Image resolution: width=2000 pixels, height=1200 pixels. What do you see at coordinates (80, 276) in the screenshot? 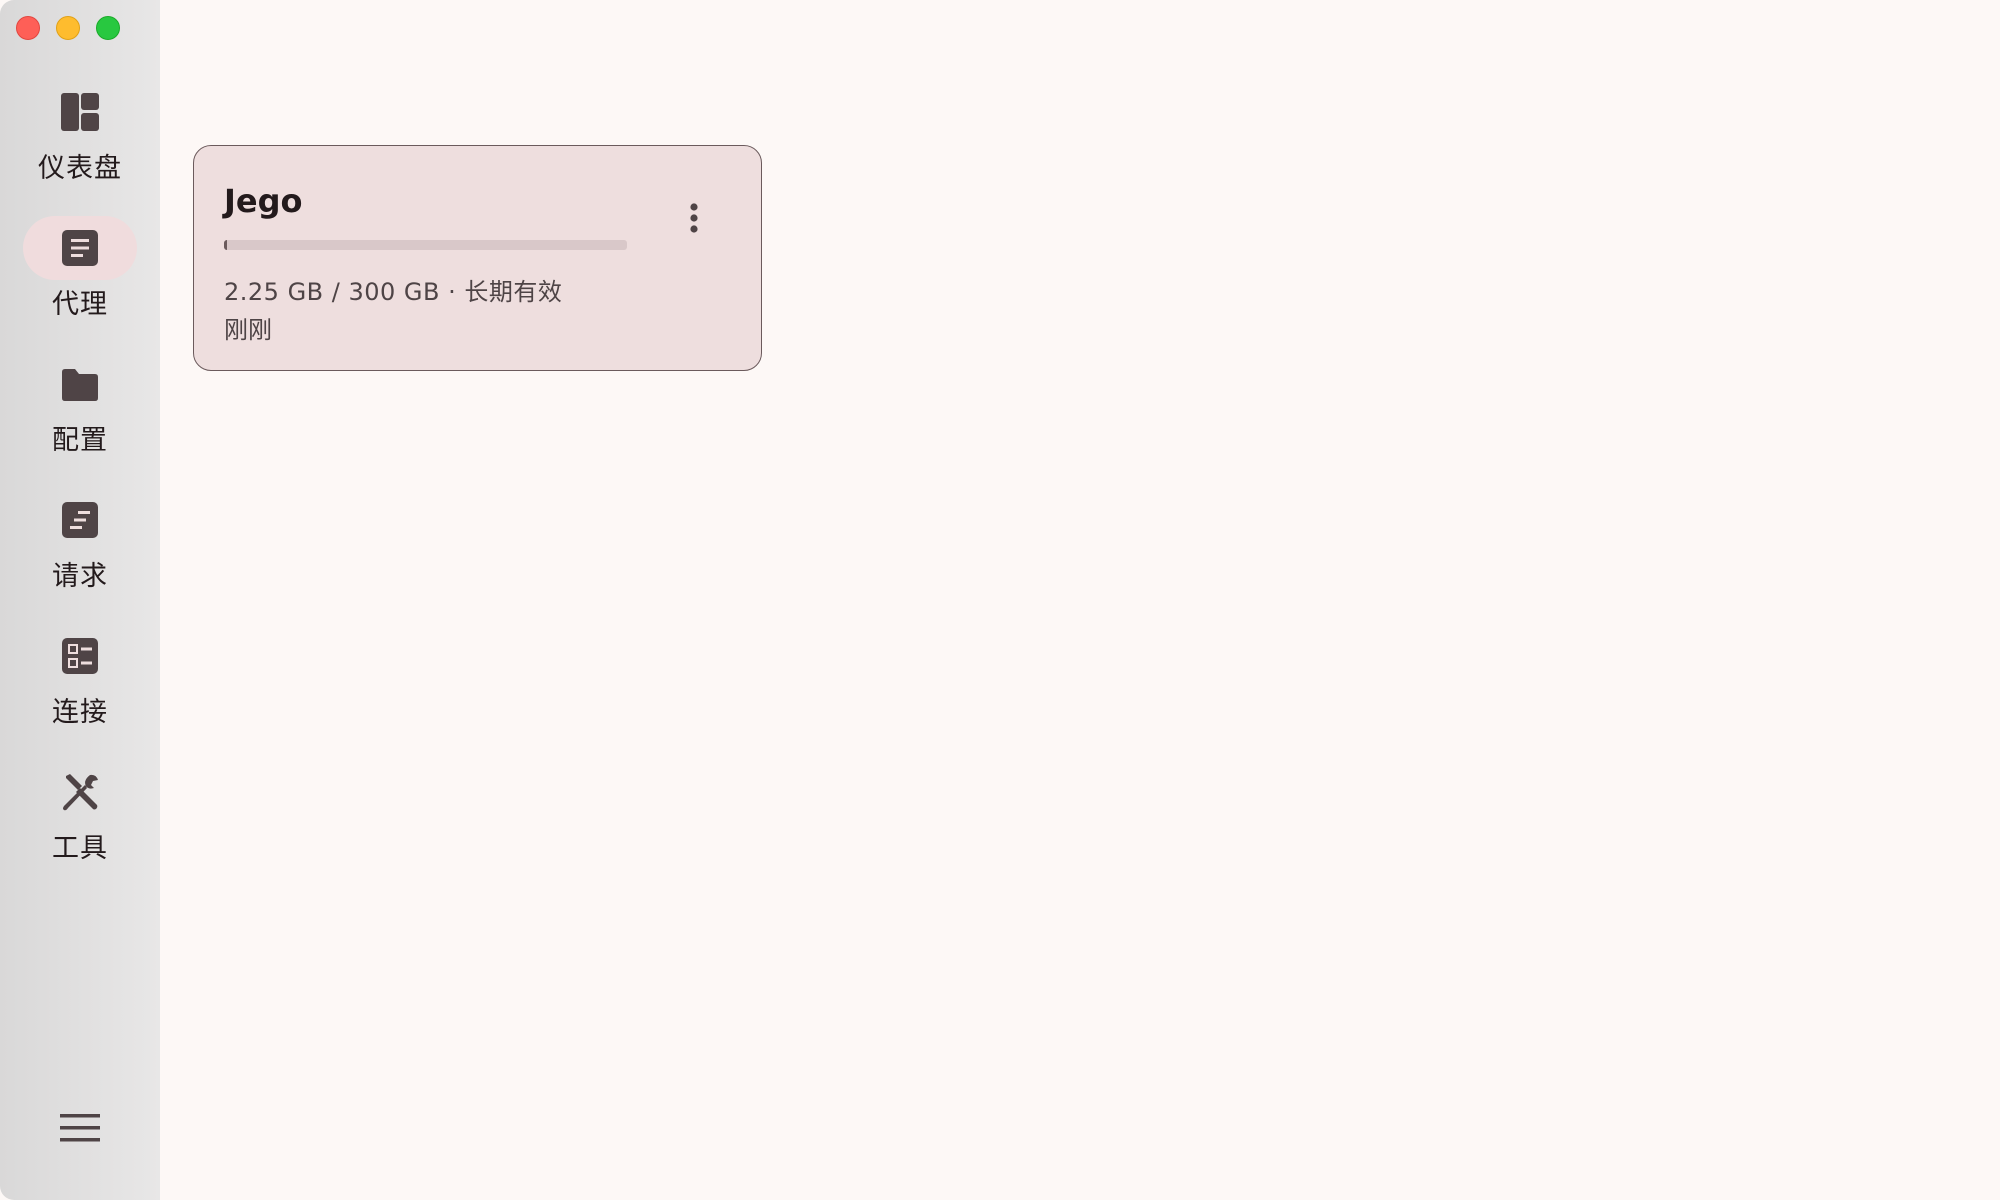
I see `sidebar-item-proxy: 代理` at bounding box center [80, 276].